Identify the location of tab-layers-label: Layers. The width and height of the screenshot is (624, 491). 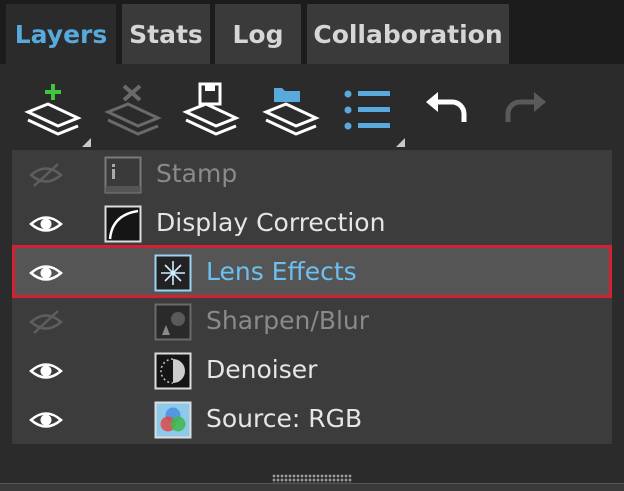
(61, 34).